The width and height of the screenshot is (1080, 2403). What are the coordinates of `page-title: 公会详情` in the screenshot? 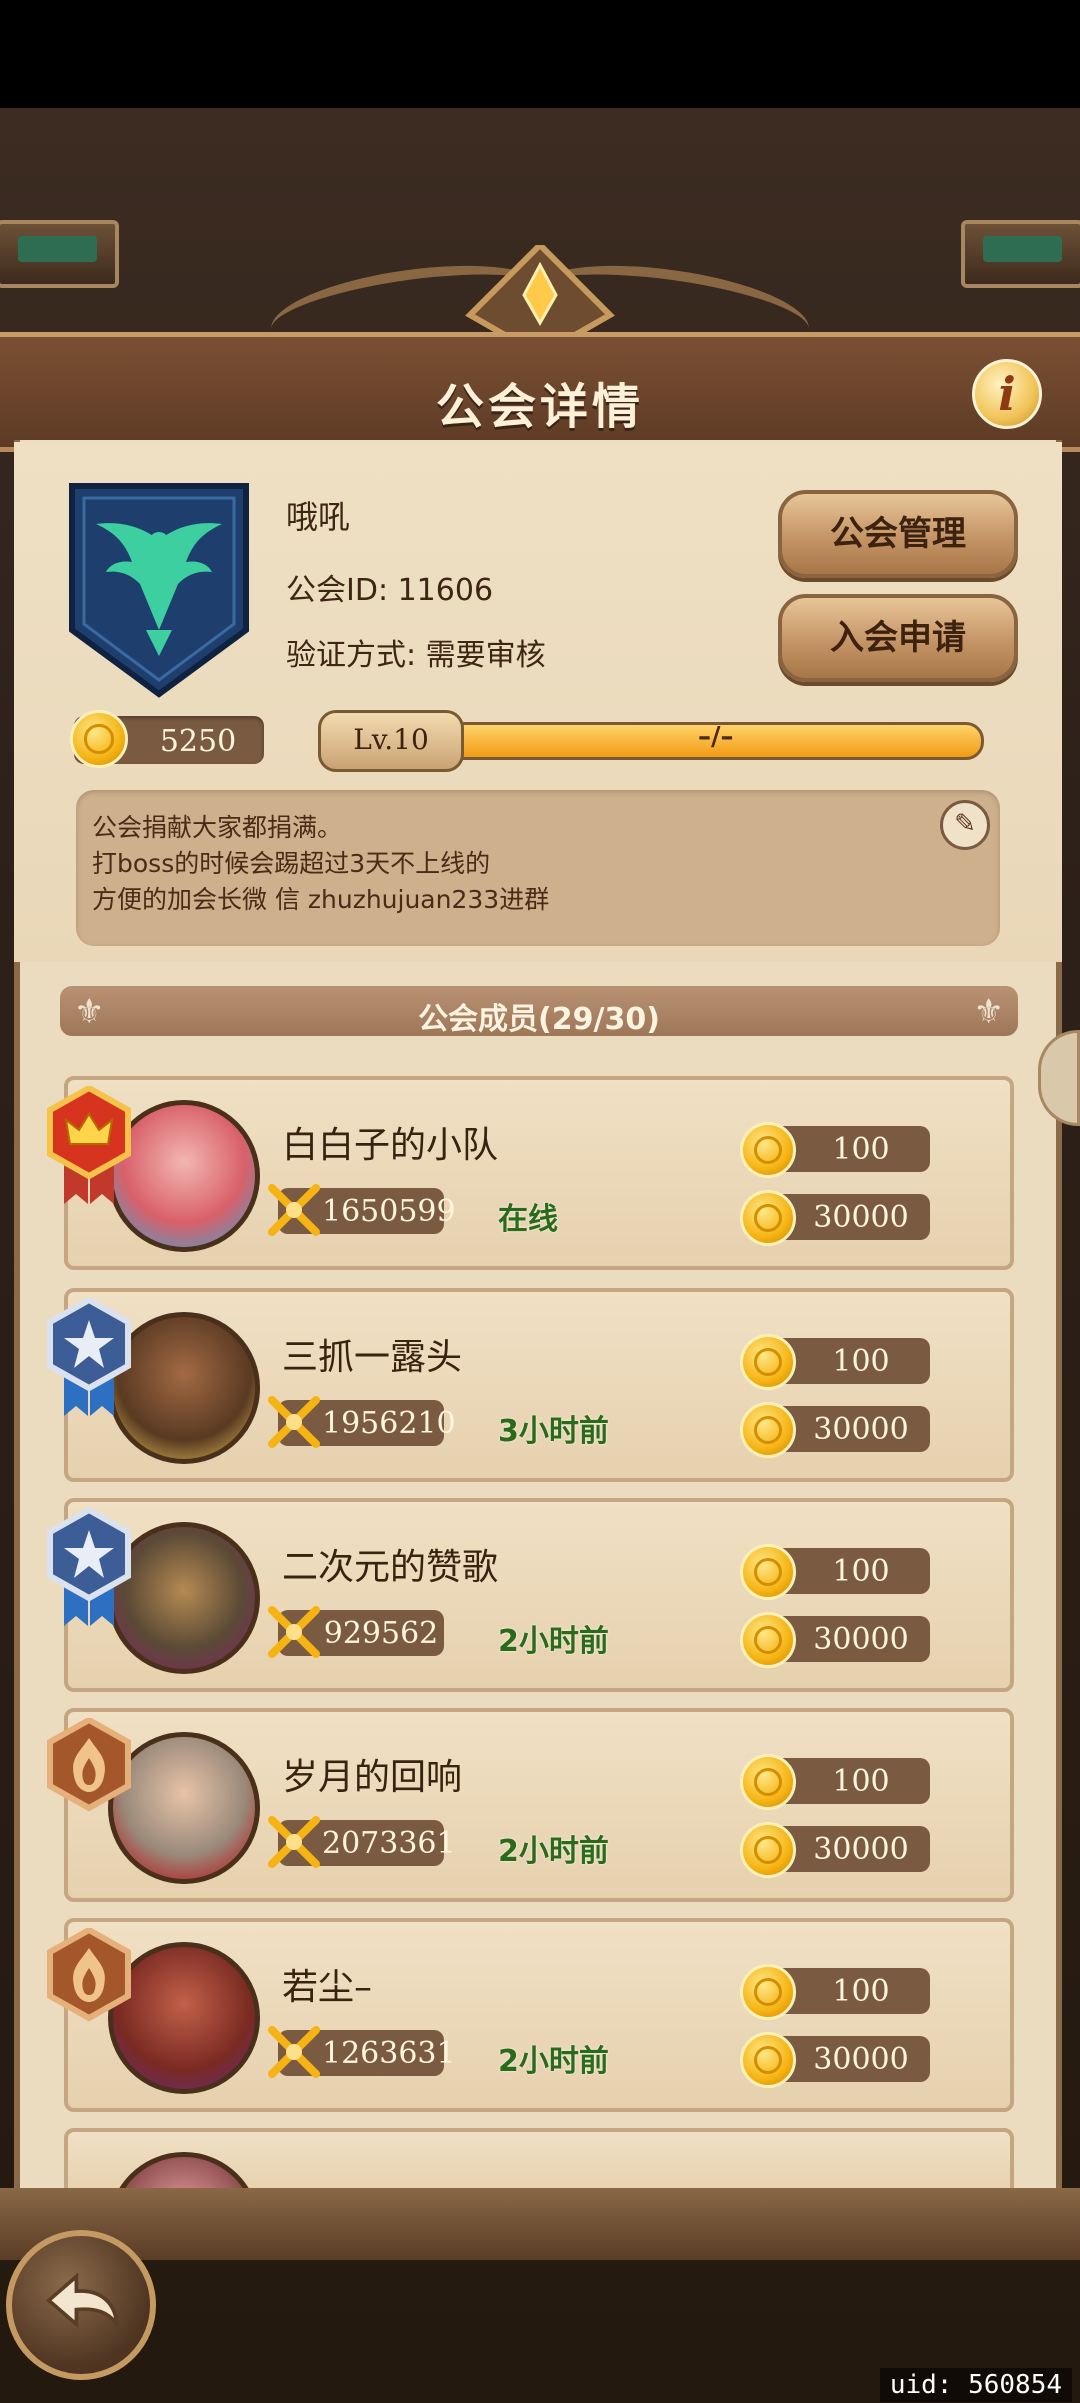 It's located at (539, 407).